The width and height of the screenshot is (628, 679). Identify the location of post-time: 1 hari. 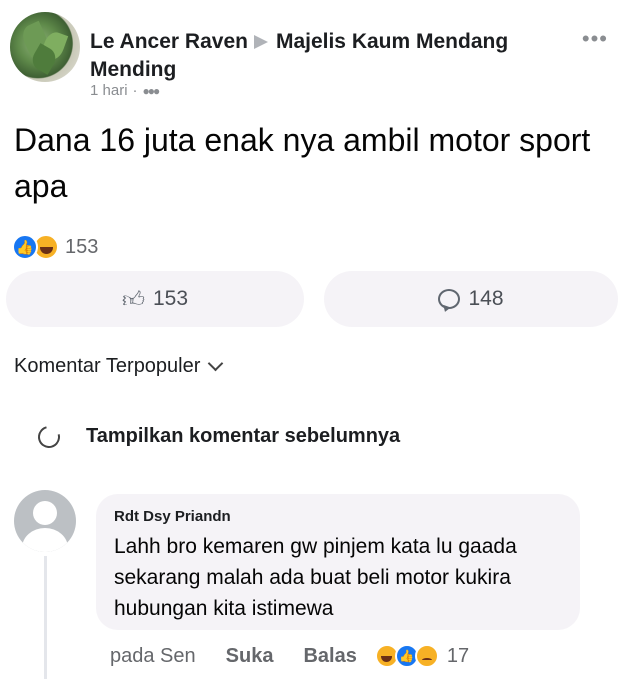
(109, 90).